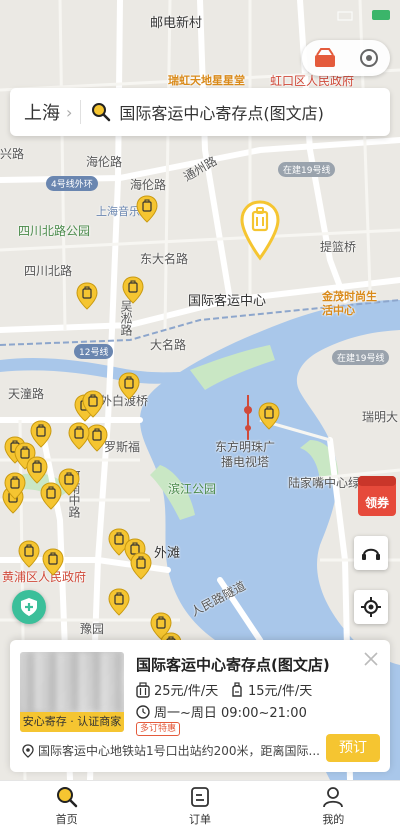 Image resolution: width=400 pixels, height=831 pixels. I want to click on map-label: 国际客运中心, so click(227, 301).